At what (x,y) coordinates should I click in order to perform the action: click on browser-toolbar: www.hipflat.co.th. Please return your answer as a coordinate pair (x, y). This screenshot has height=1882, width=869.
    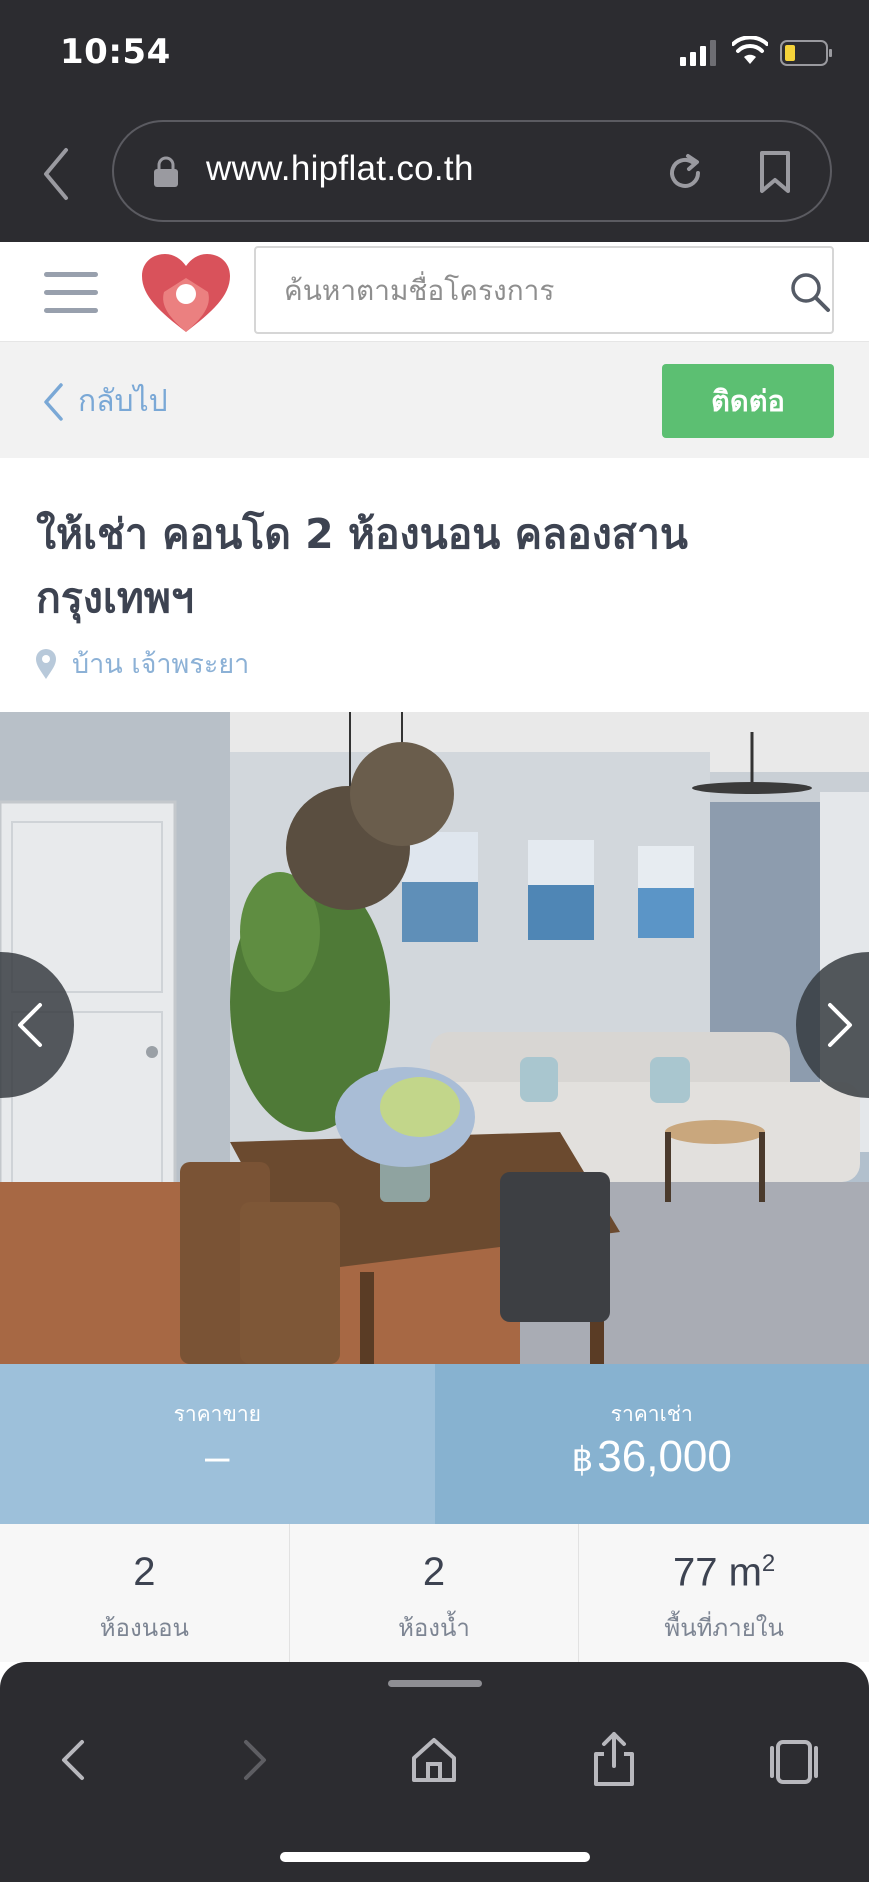
    Looking at the image, I should click on (434, 176).